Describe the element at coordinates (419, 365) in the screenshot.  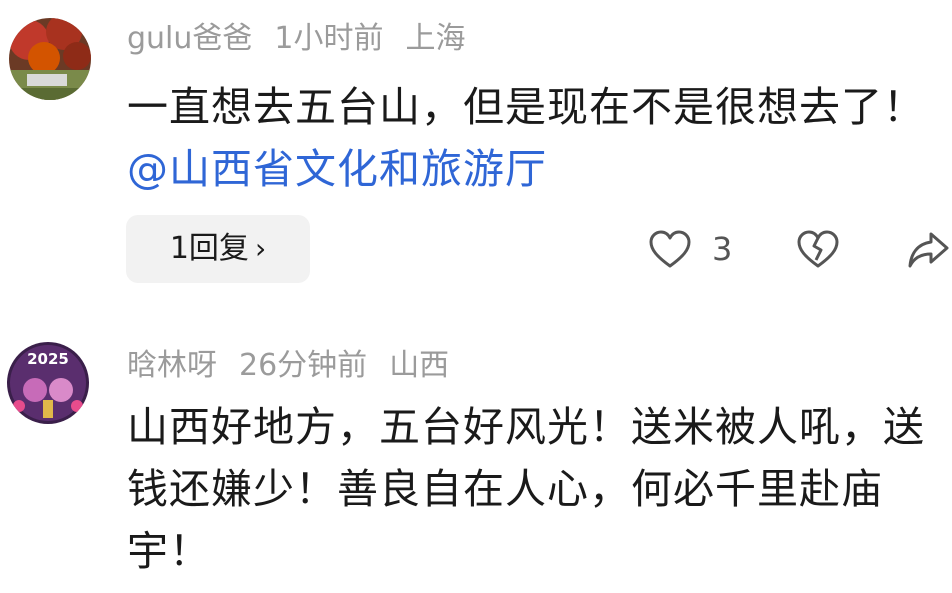
I see `location: 山西` at that location.